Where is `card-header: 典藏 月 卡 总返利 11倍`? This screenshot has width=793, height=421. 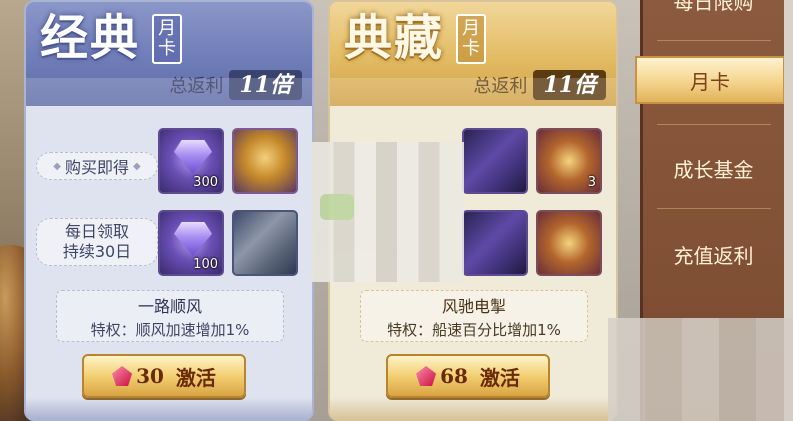 card-header: 典藏 月 卡 总返利 11倍 is located at coordinates (473, 54).